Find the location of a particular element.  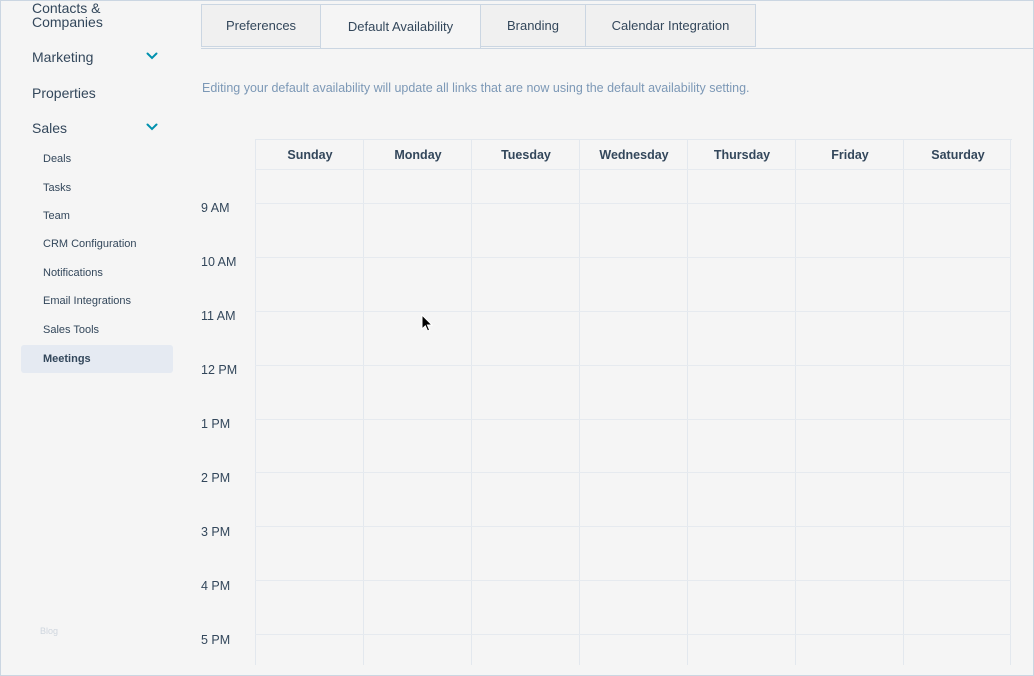

day-column-monday: Monday is located at coordinates (417, 402).